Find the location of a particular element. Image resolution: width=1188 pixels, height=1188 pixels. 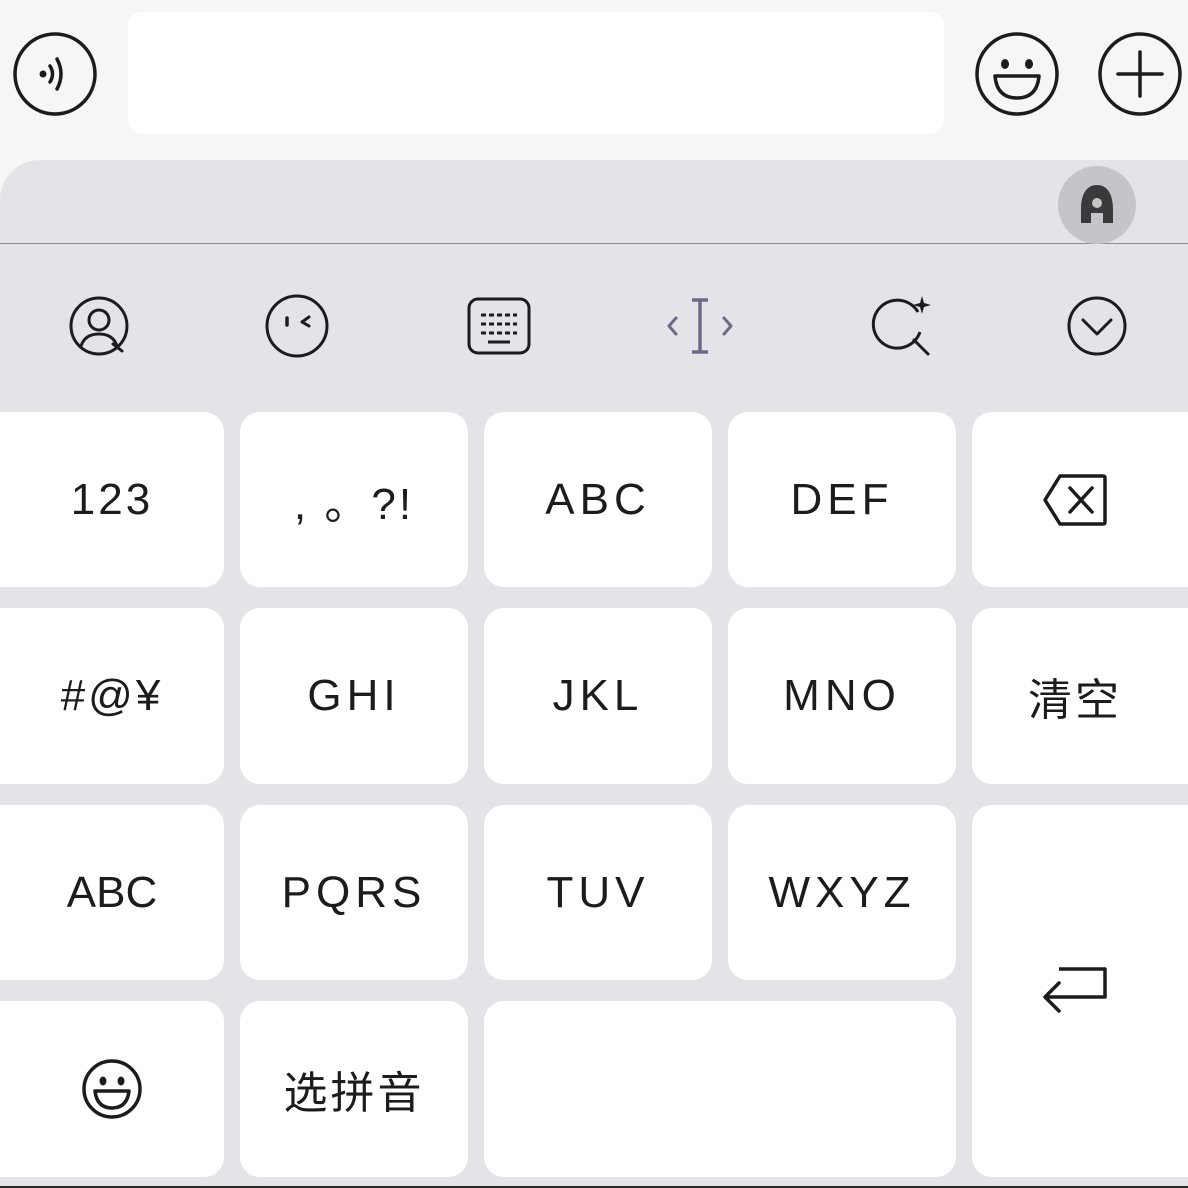

key-tuv: TUV is located at coordinates (598, 892).